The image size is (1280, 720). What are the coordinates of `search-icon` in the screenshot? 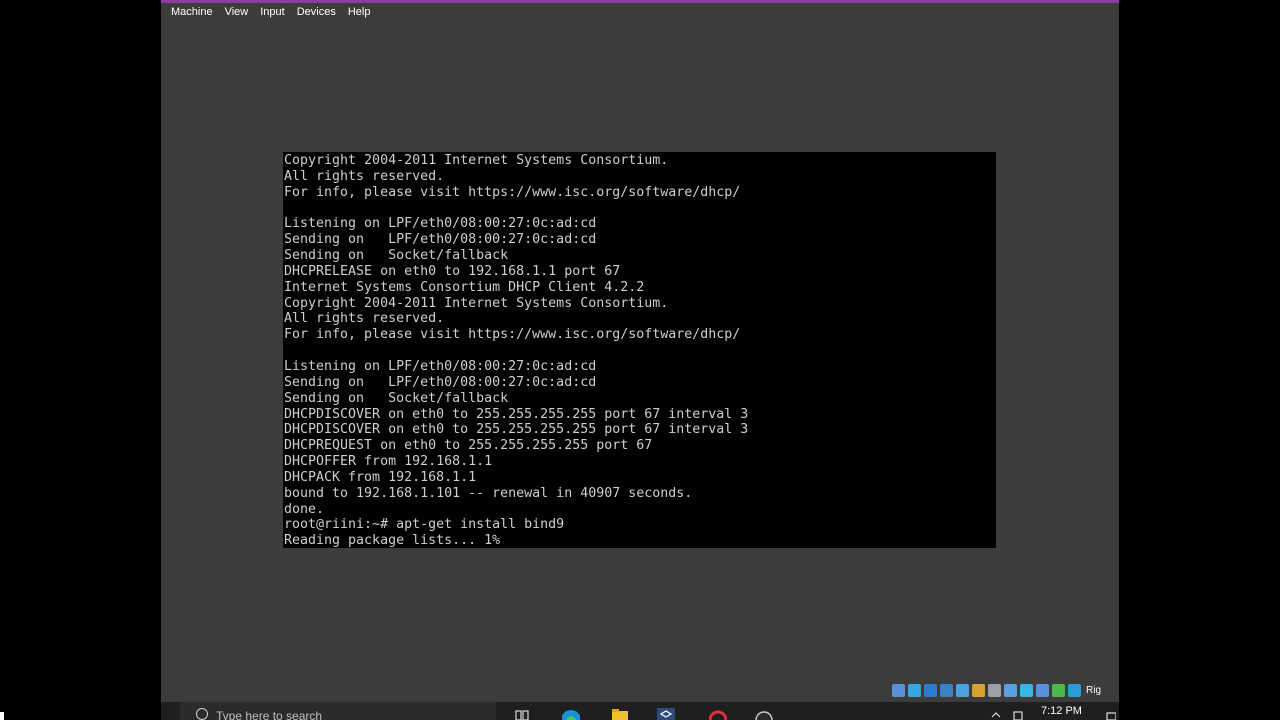 It's located at (202, 714).